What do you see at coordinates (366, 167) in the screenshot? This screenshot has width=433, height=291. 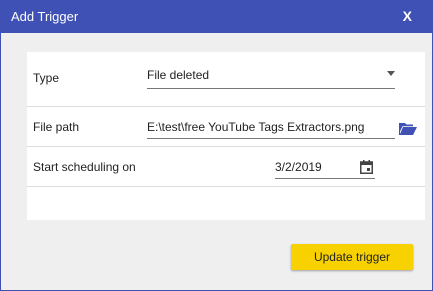 I see `calendar-icon` at bounding box center [366, 167].